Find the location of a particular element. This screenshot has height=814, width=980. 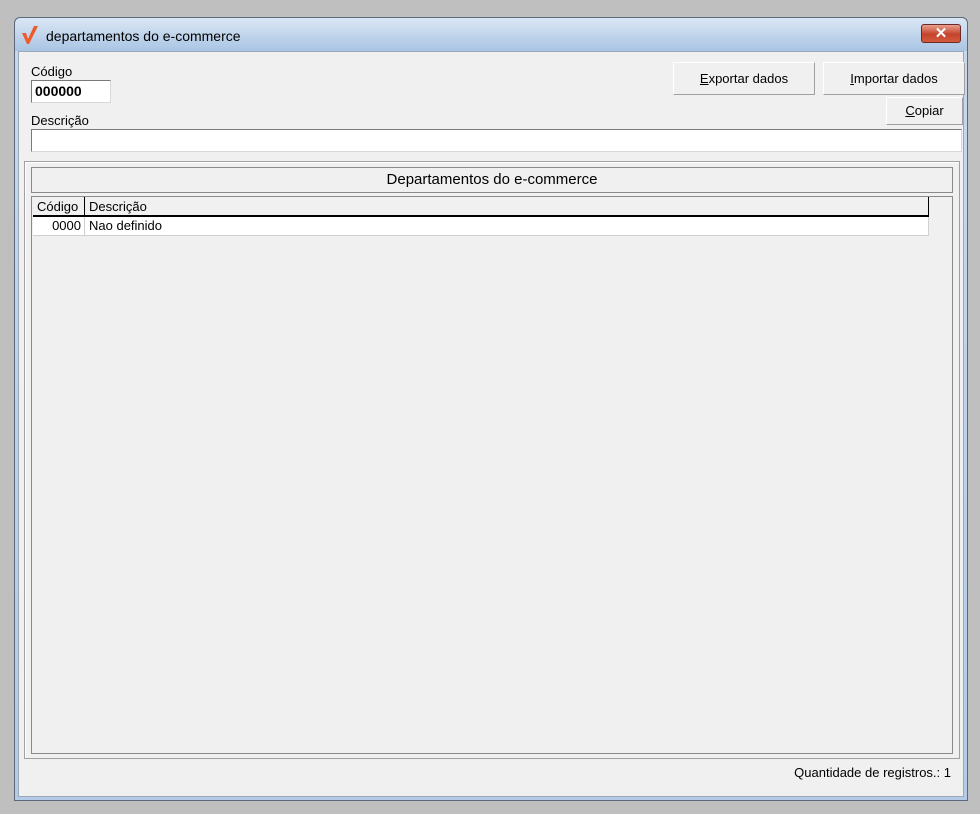

copiar-button: Copiar is located at coordinates (924, 111).